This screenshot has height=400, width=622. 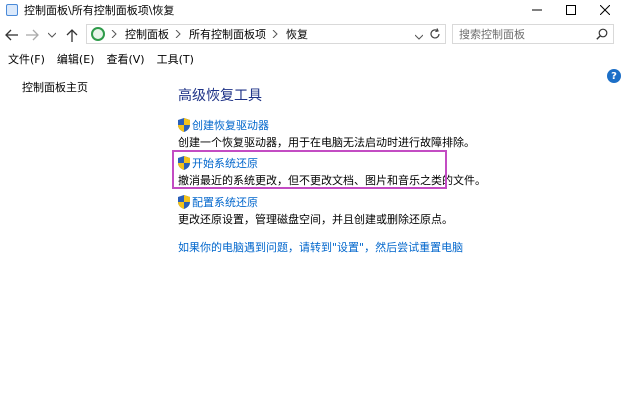 I want to click on tool-description: 更改还原设置，管理磁盘空间，并且创建或删除还原点。, so click(x=315, y=219).